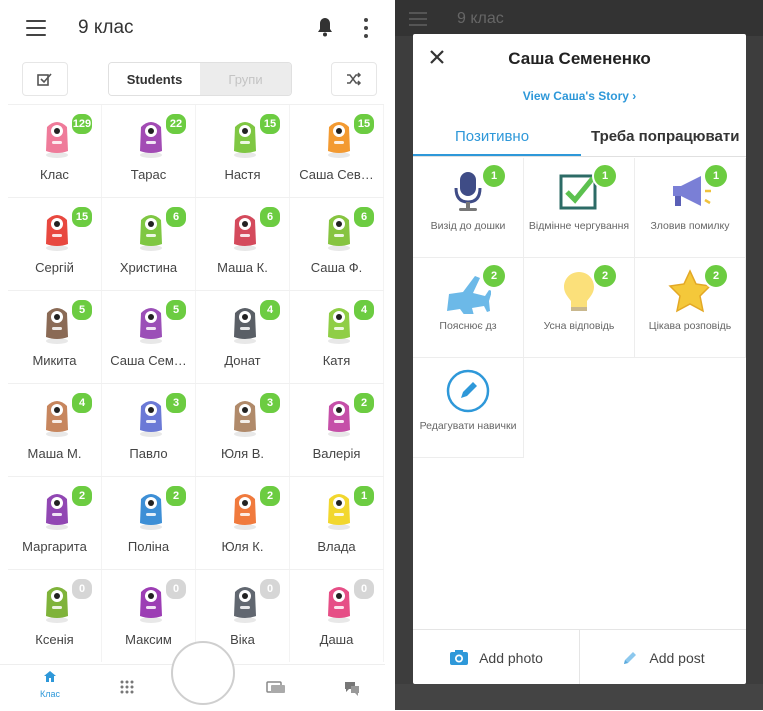 The height and width of the screenshot is (711, 763). What do you see at coordinates (55, 523) in the screenshot?
I see `student-tile: 2 Маргарита` at bounding box center [55, 523].